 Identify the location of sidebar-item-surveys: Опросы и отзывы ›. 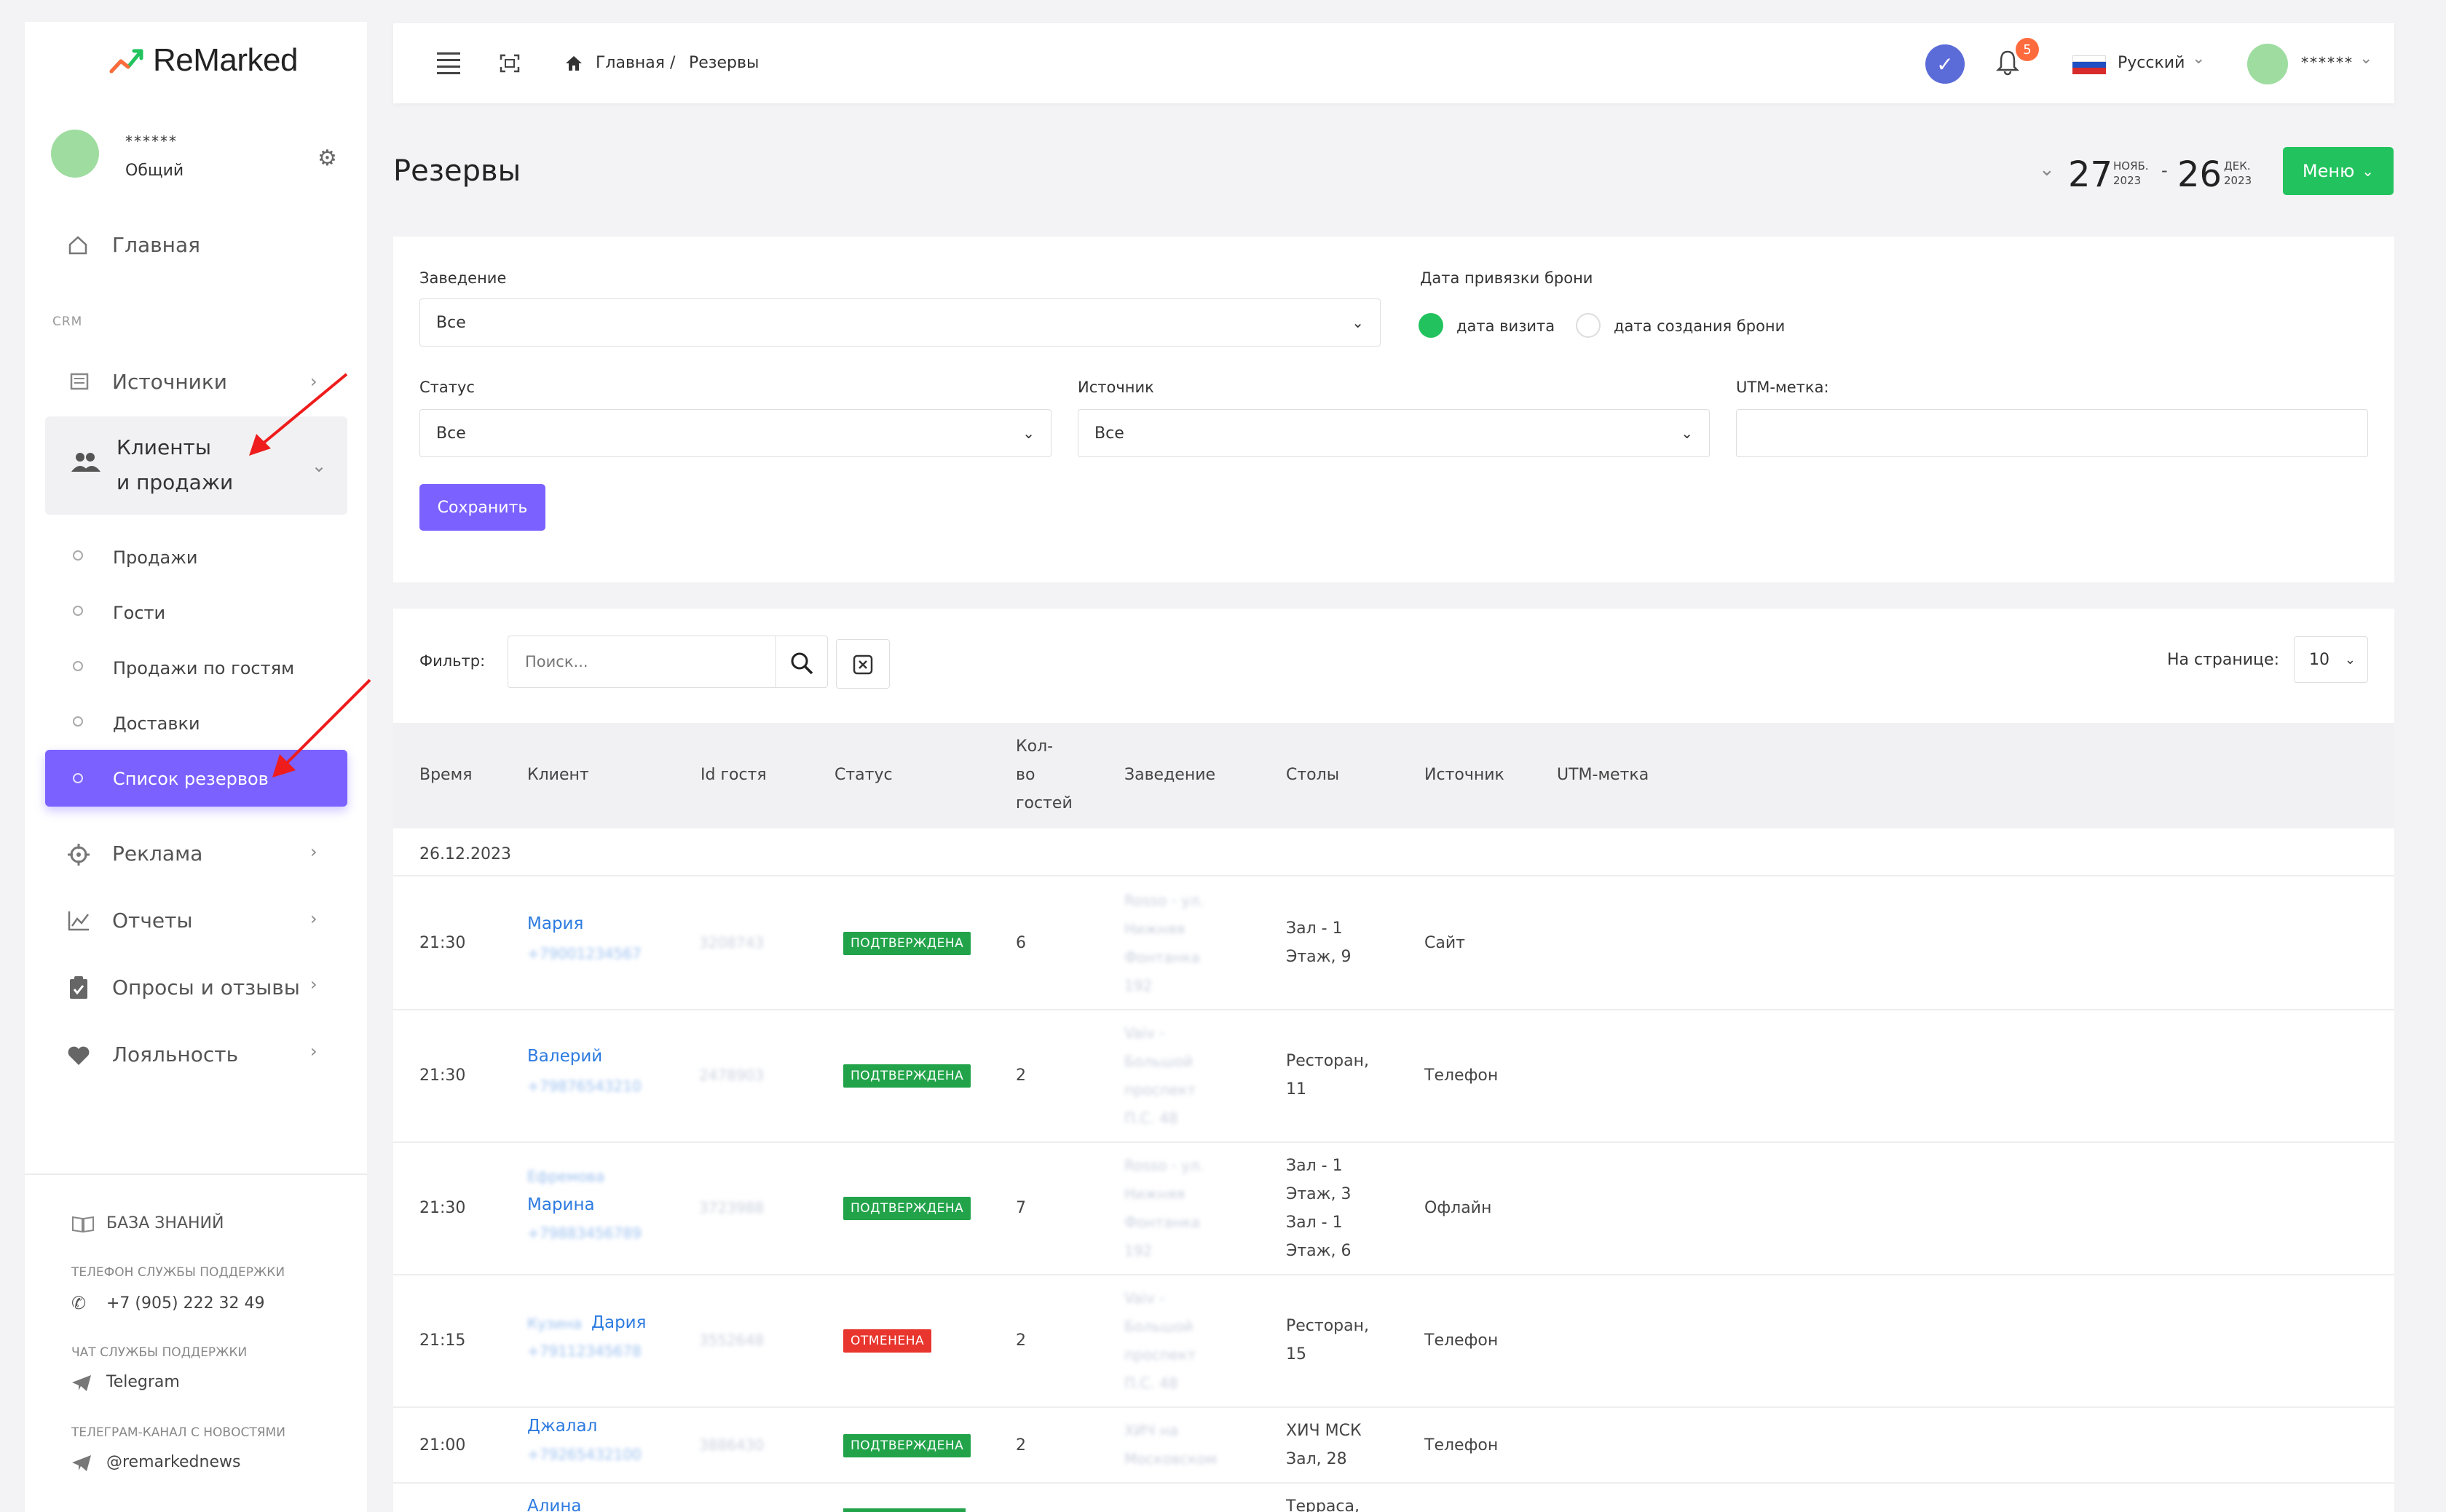
(198, 990).